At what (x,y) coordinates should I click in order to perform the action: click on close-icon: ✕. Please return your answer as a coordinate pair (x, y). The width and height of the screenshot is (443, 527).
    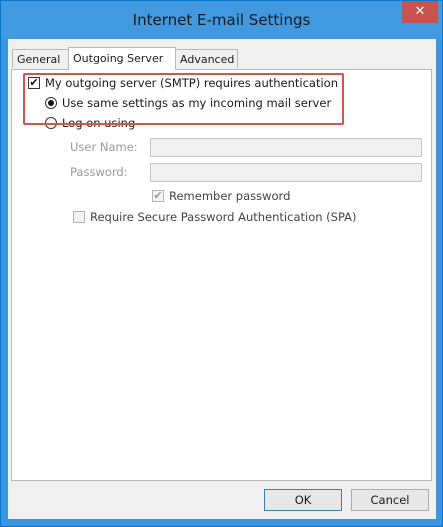
    Looking at the image, I should click on (420, 11).